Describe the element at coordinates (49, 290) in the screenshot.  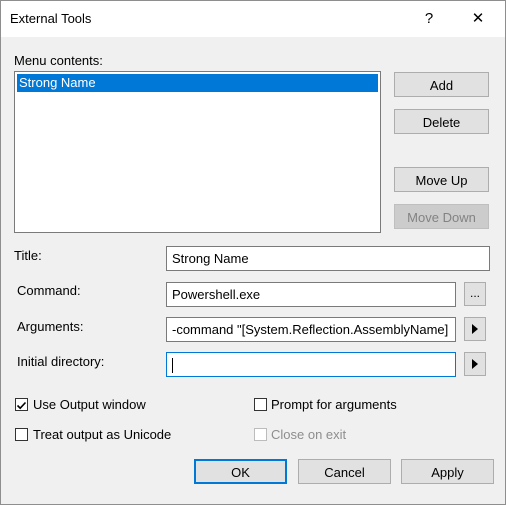
I see `command-label: Command:` at that location.